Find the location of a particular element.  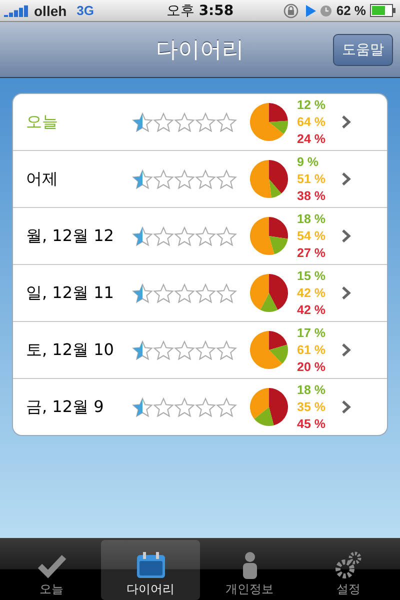

tab: 설정 is located at coordinates (348, 570).